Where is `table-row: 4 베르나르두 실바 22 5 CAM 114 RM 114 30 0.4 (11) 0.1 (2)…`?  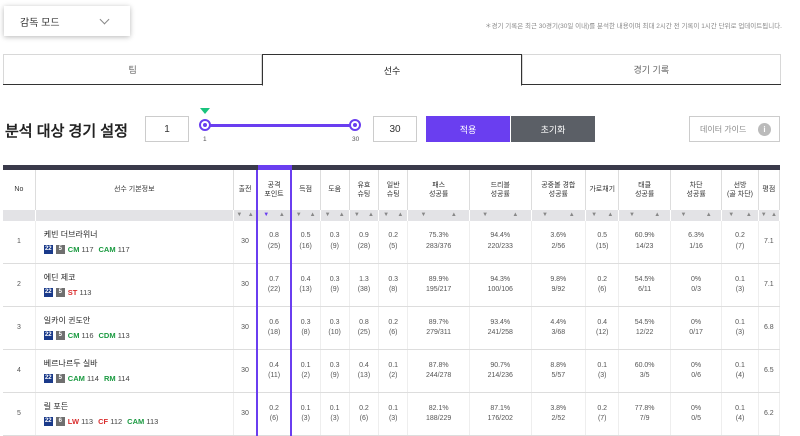
table-row: 4 베르나르두 실바 22 5 CAM 114 RM 114 30 0.4 (11) 0.1 (2)… is located at coordinates (392, 371).